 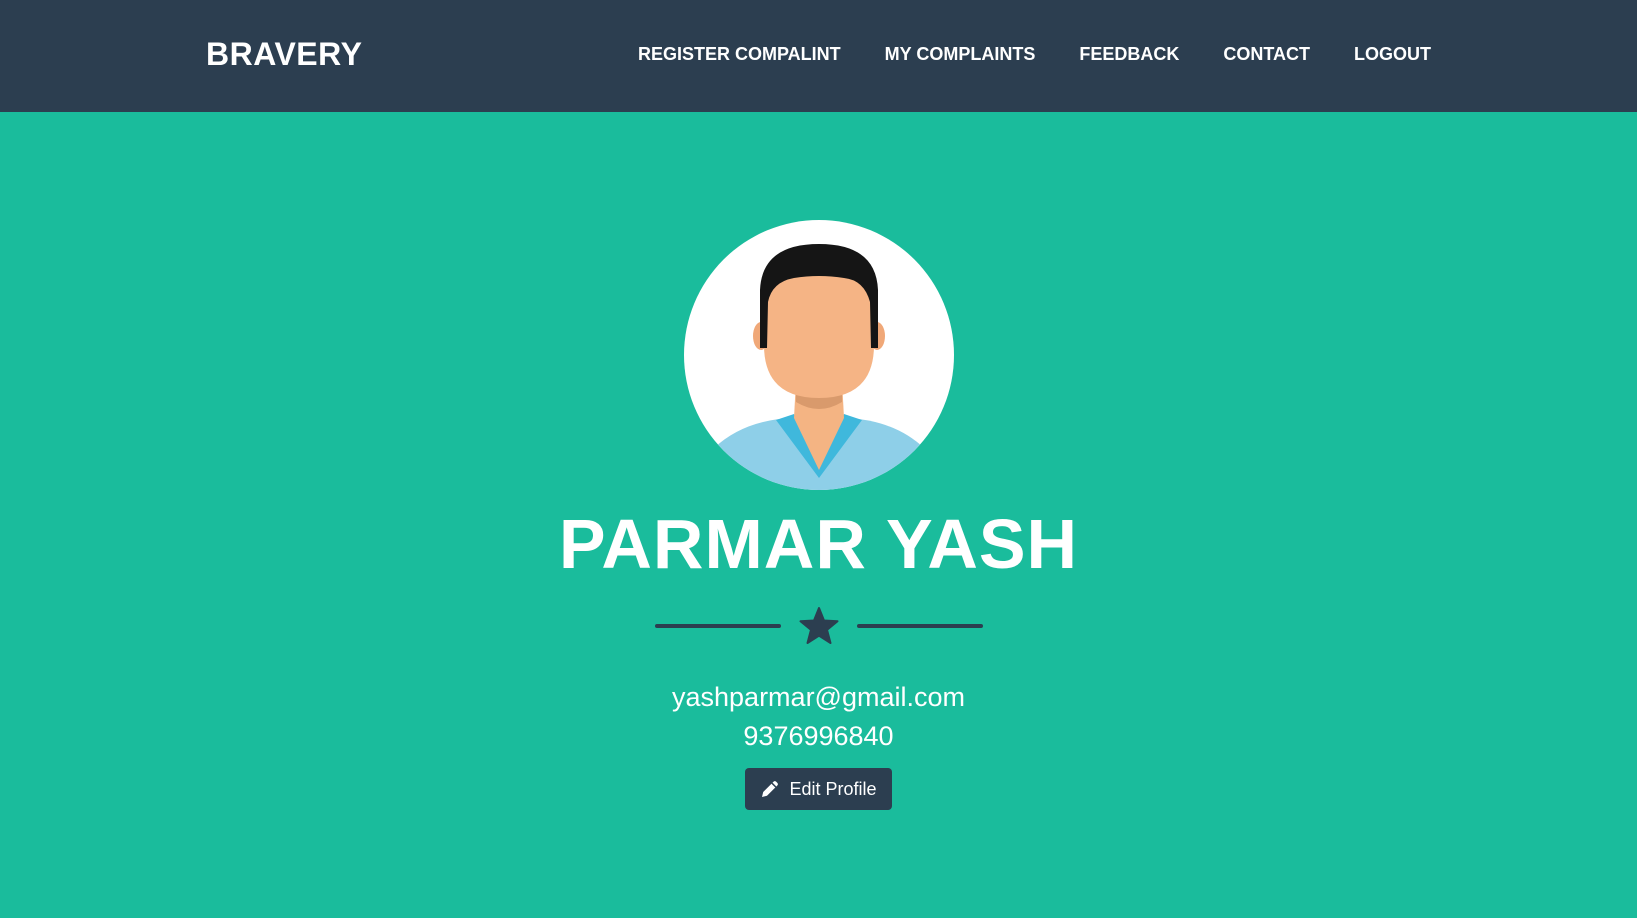 I want to click on star-icon, so click(x=818, y=625).